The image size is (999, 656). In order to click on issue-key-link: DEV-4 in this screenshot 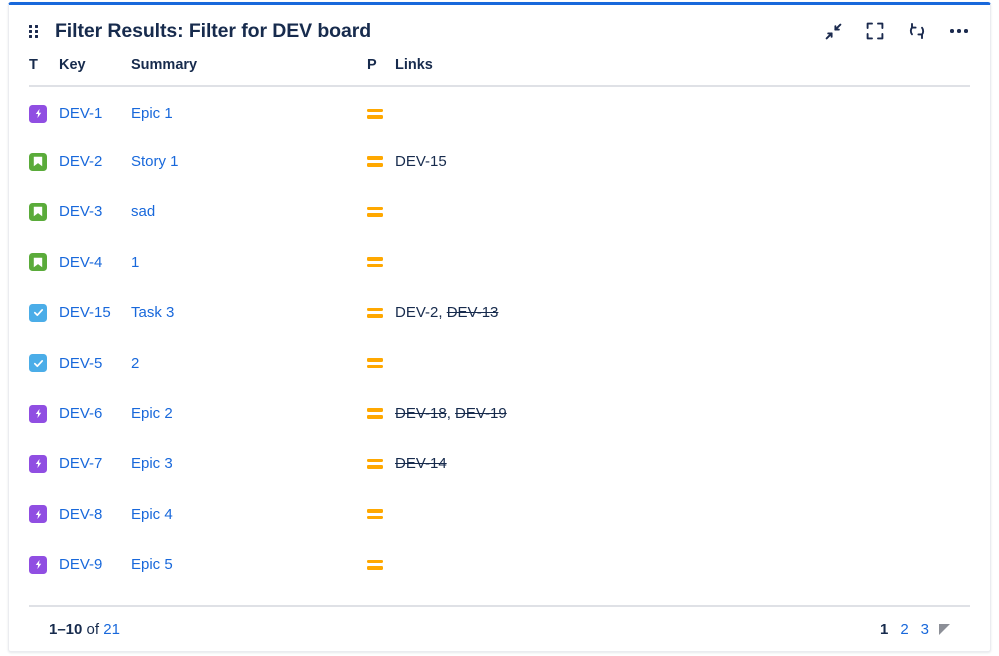, I will do `click(80, 262)`.